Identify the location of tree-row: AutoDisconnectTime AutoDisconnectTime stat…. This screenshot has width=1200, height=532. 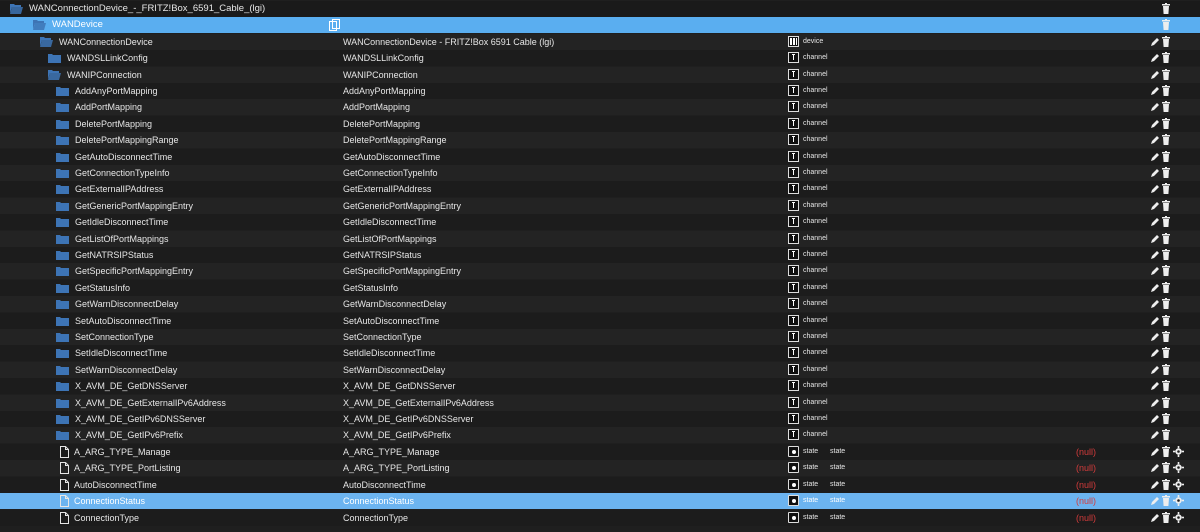
(600, 485).